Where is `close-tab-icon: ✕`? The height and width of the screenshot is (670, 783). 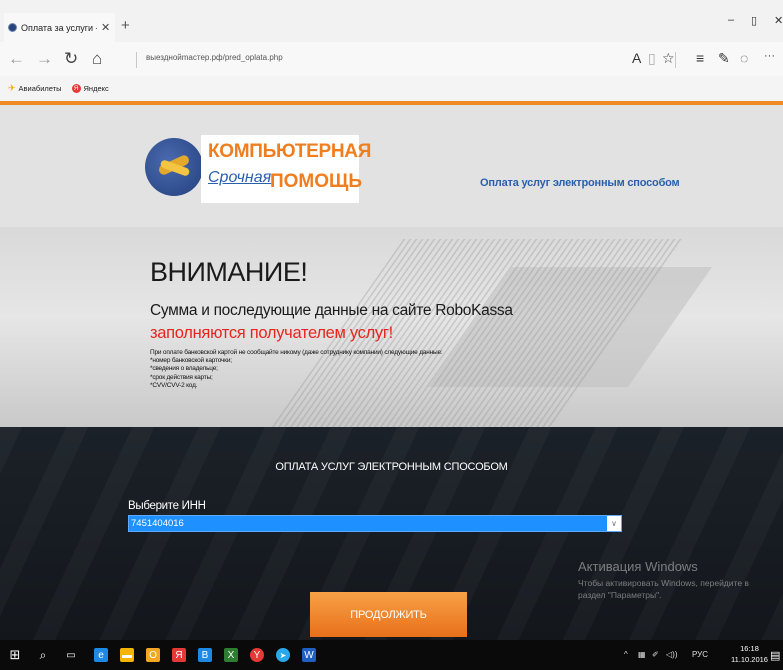
close-tab-icon: ✕ is located at coordinates (105, 27).